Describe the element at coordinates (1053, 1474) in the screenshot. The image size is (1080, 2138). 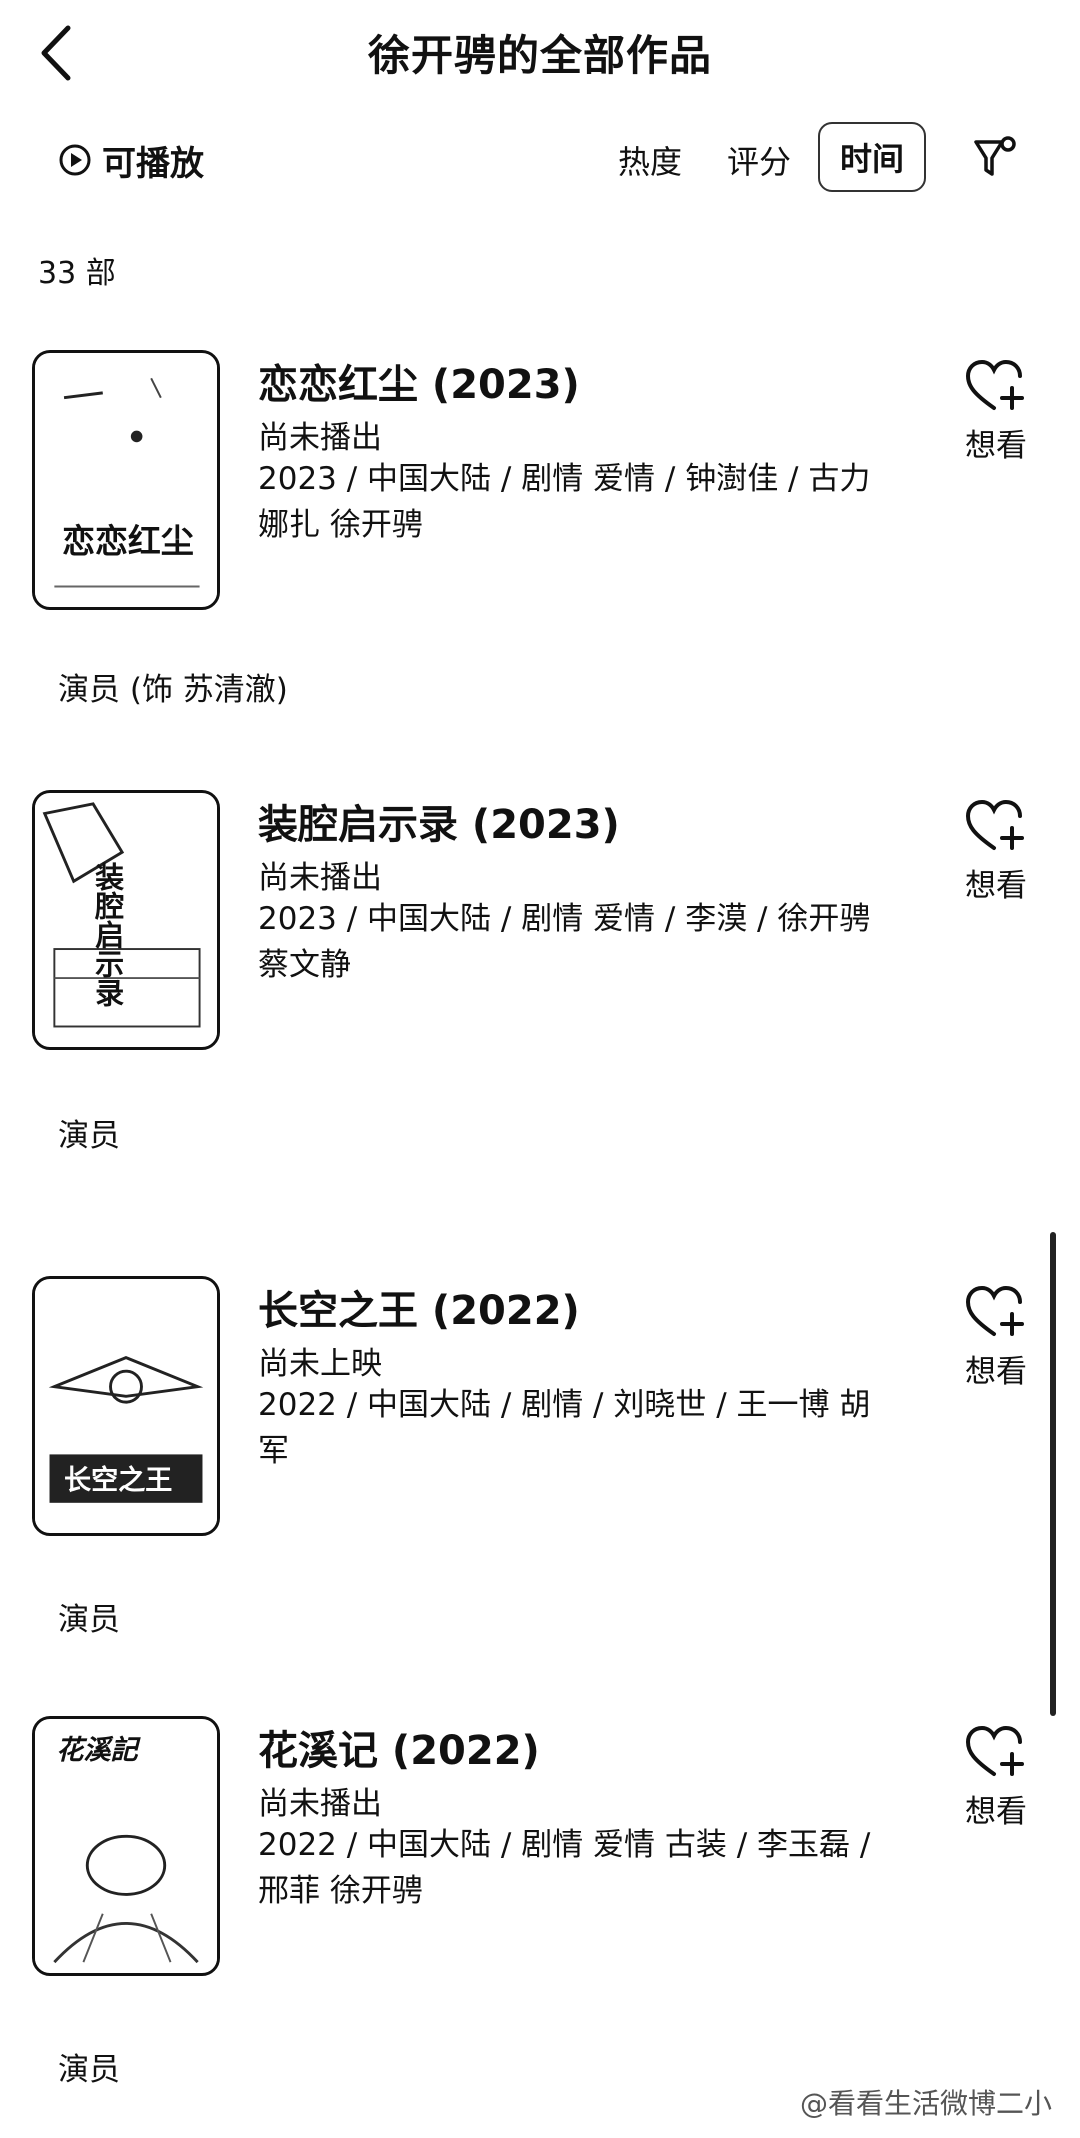
I see `scrollbar` at that location.